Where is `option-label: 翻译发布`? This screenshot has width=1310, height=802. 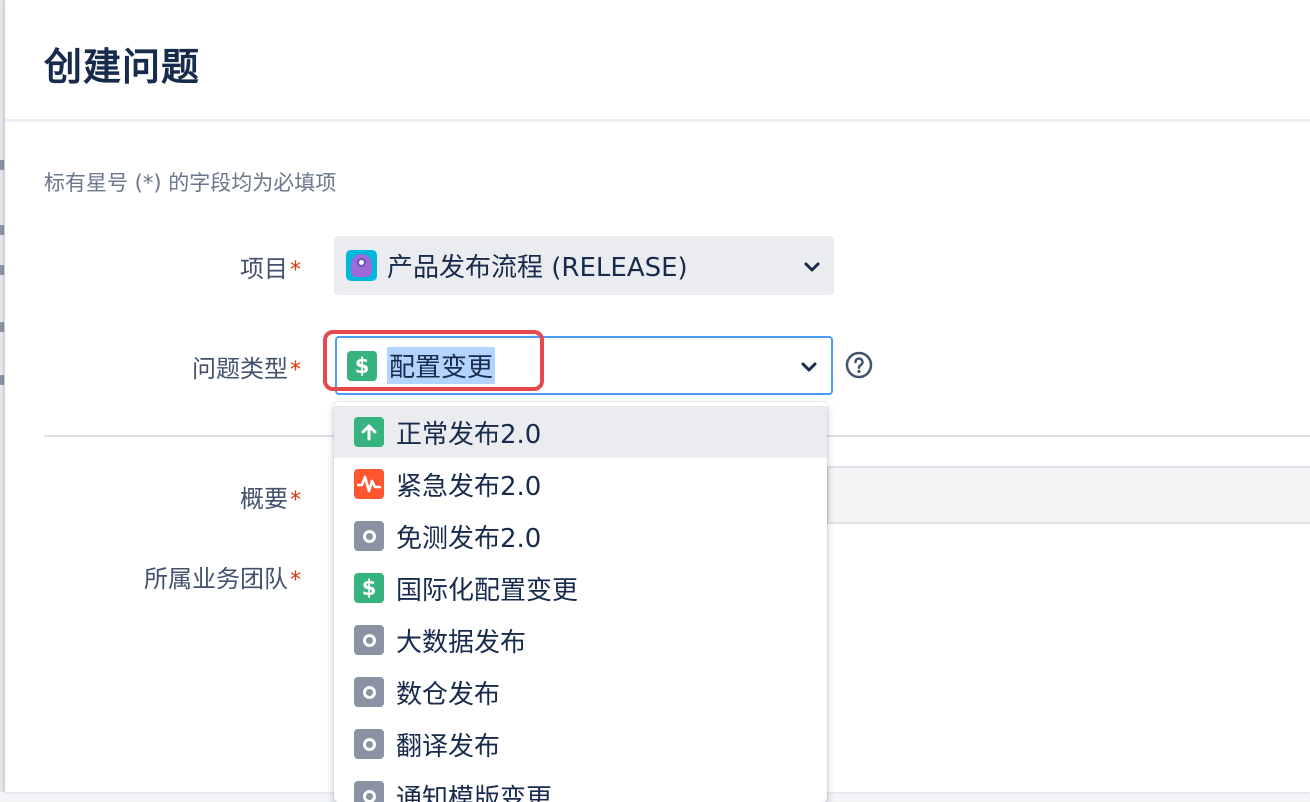 option-label: 翻译发布 is located at coordinates (448, 744).